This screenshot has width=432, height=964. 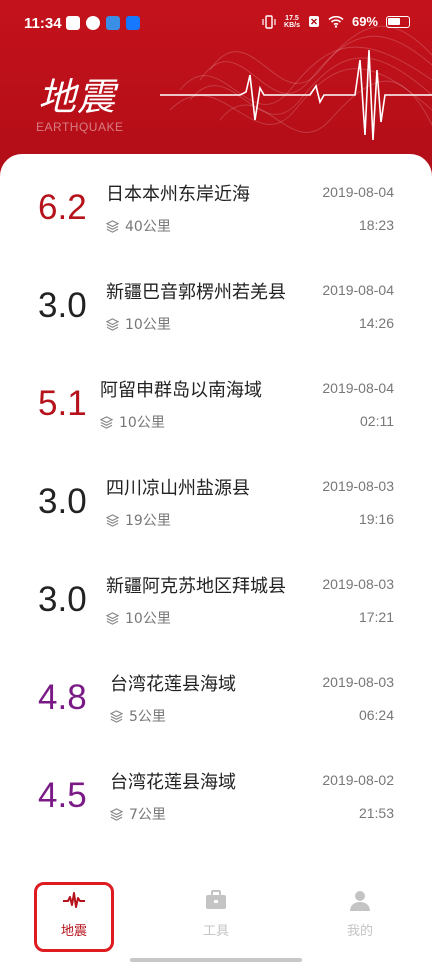 I want to click on nav-tab-tools: 工具, so click(x=216, y=914).